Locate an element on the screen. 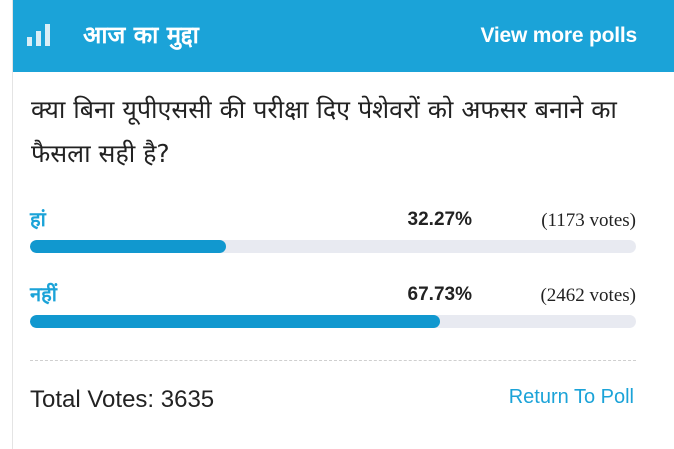 The height and width of the screenshot is (449, 674). poll-bars-icon is located at coordinates (41, 35).